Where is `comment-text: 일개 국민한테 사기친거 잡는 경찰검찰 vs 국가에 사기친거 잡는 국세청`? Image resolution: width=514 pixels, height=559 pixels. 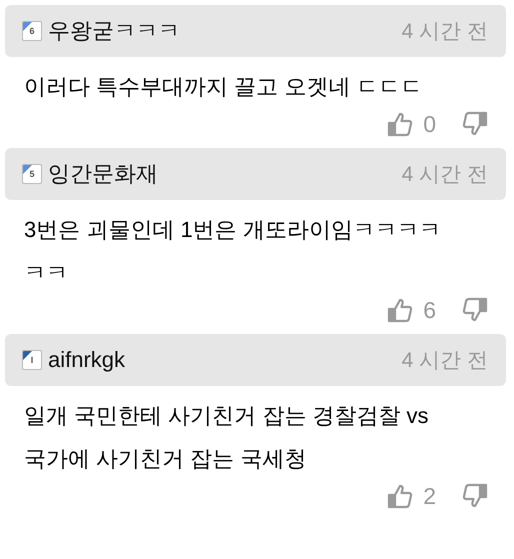
comment-text: 일개 국민한테 사기친거 잡는 경찰검찰 vs 국가에 사기친거 잡는 국세청 is located at coordinates (226, 437).